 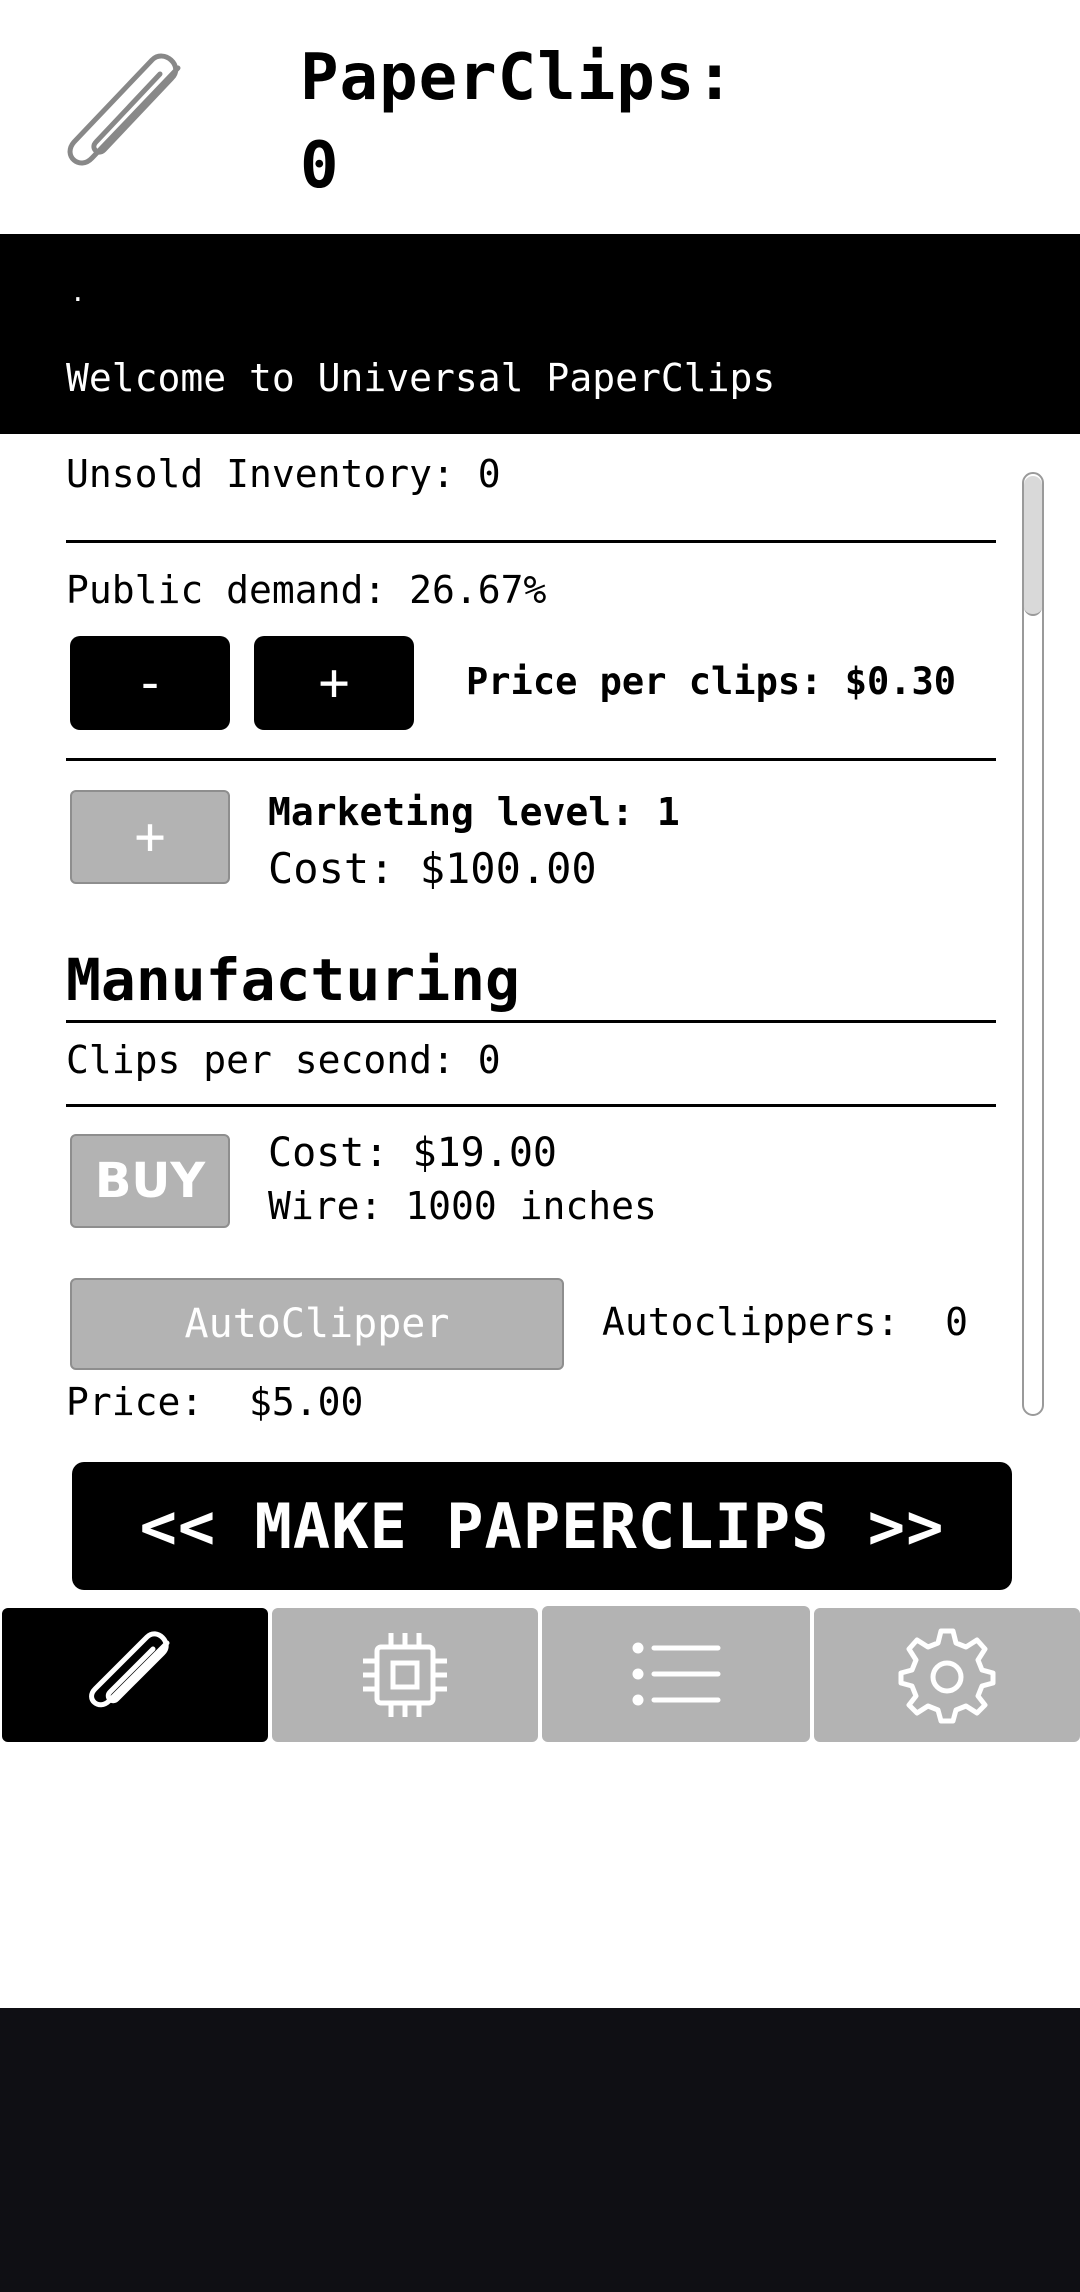 What do you see at coordinates (320, 166) in the screenshot?
I see `paperclips-count: 0` at bounding box center [320, 166].